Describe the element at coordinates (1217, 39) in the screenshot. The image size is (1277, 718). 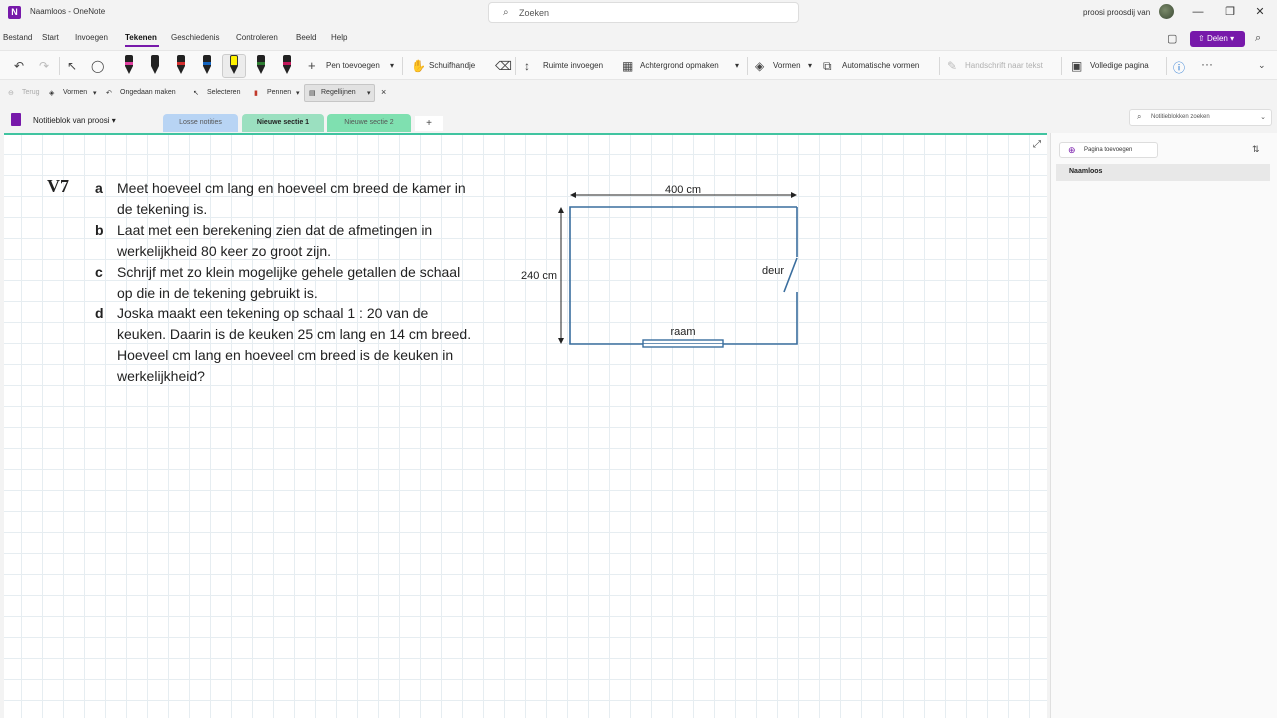
I see `share-button: ⇧ Delen ▾` at that location.